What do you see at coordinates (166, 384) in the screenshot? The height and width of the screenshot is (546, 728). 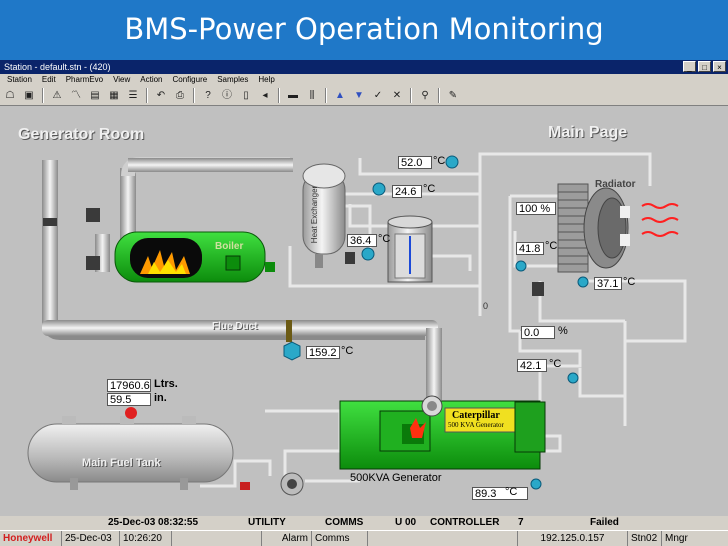 I see `fuel-level-litres-unit: Ltrs.` at bounding box center [166, 384].